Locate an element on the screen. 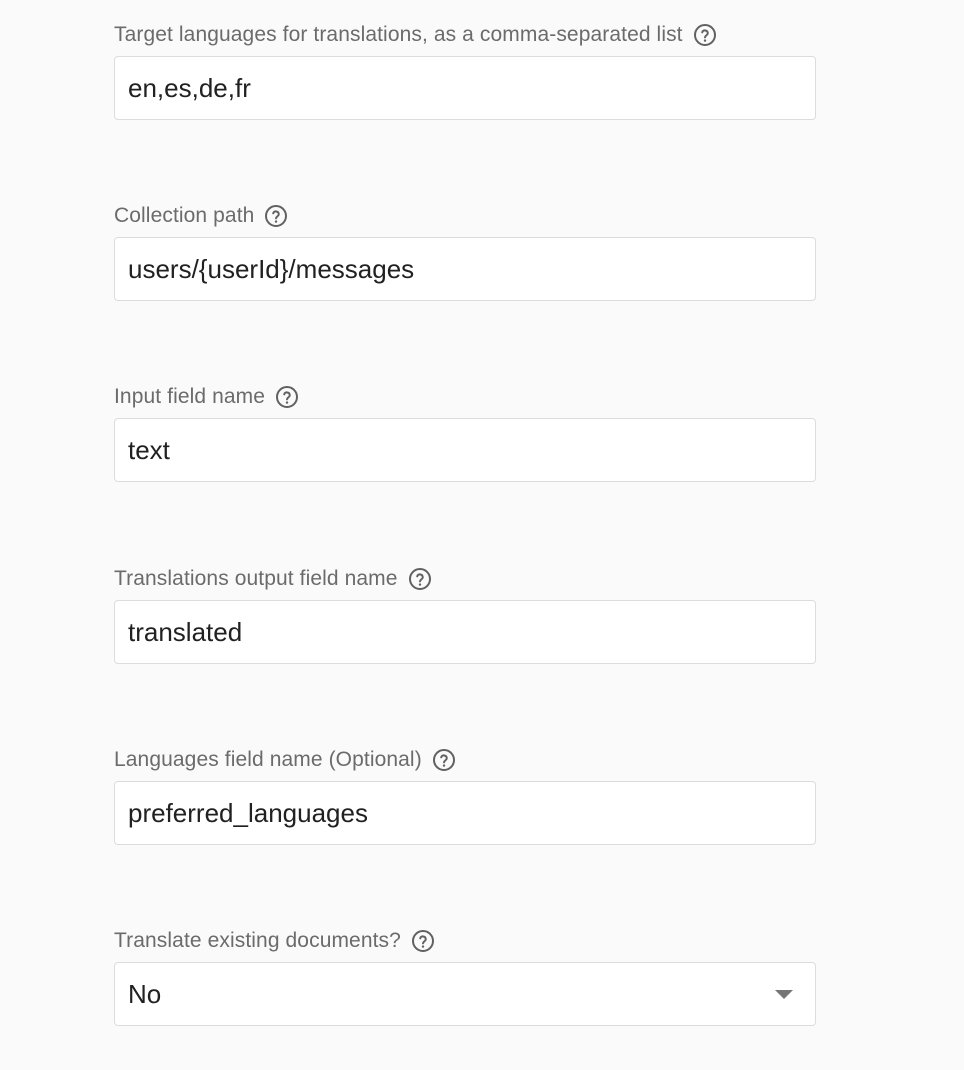  languages-field-name-input is located at coordinates (465, 813).